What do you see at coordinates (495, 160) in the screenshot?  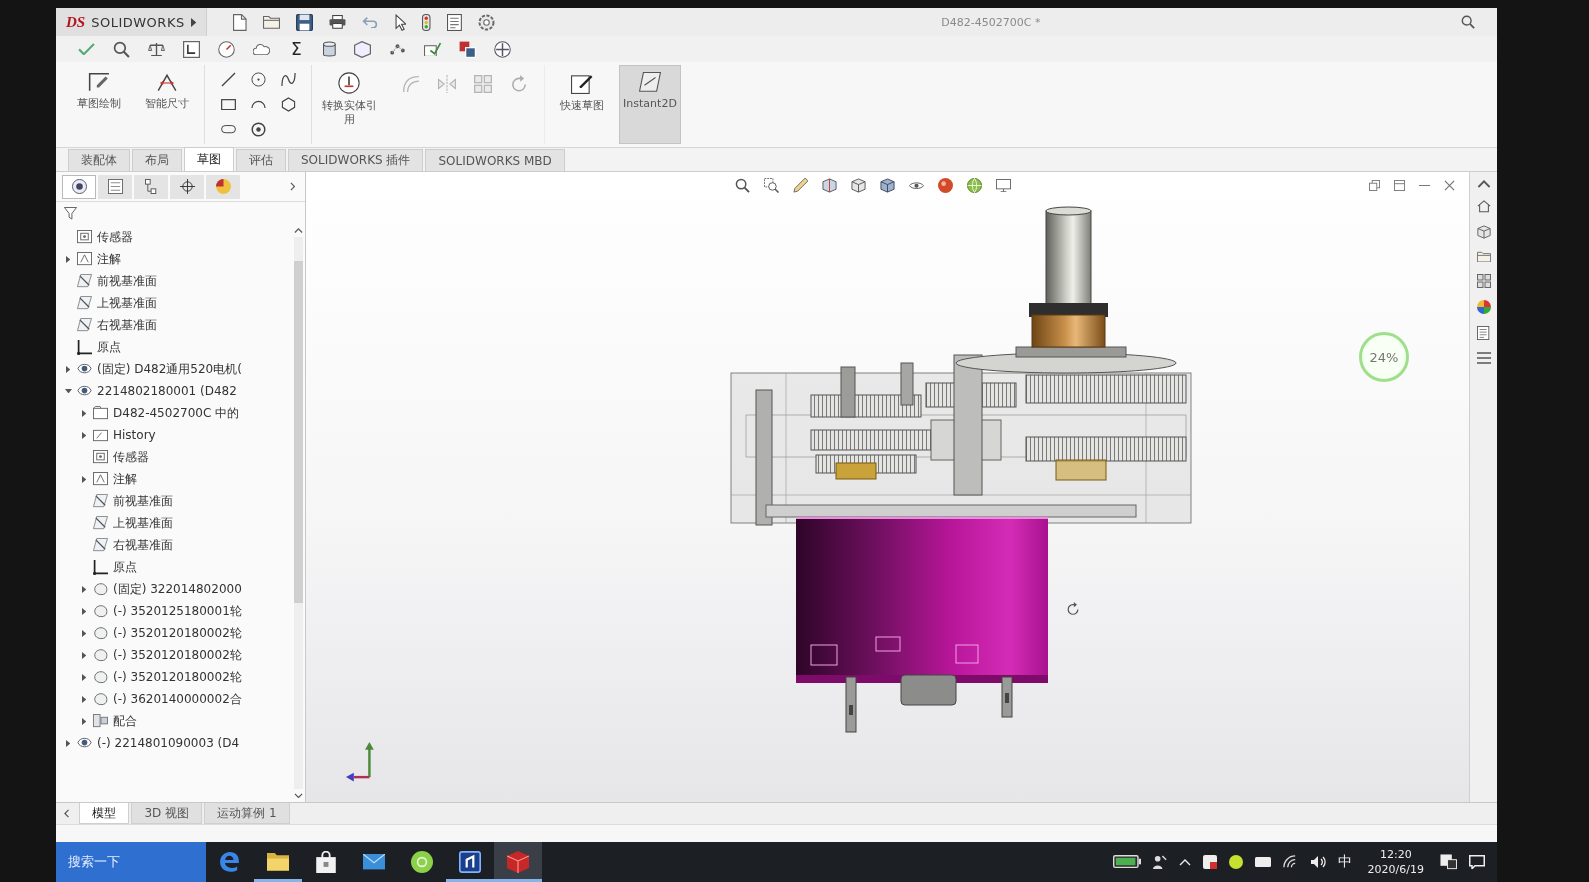 I see `tab: SOLIDWORKS MBD` at bounding box center [495, 160].